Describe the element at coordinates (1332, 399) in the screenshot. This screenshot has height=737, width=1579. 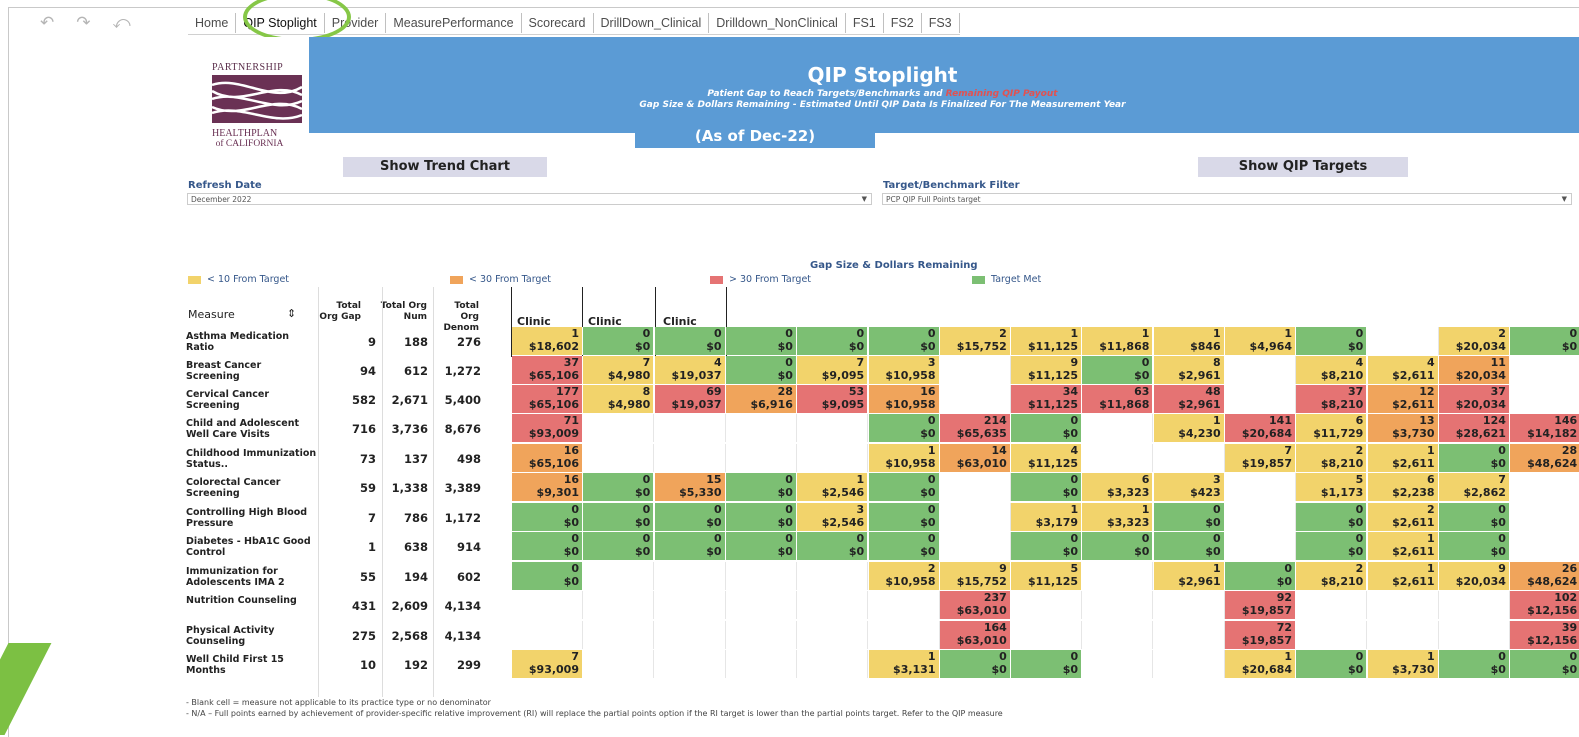
I see `stoplight-cell: 37 $8,210` at that location.